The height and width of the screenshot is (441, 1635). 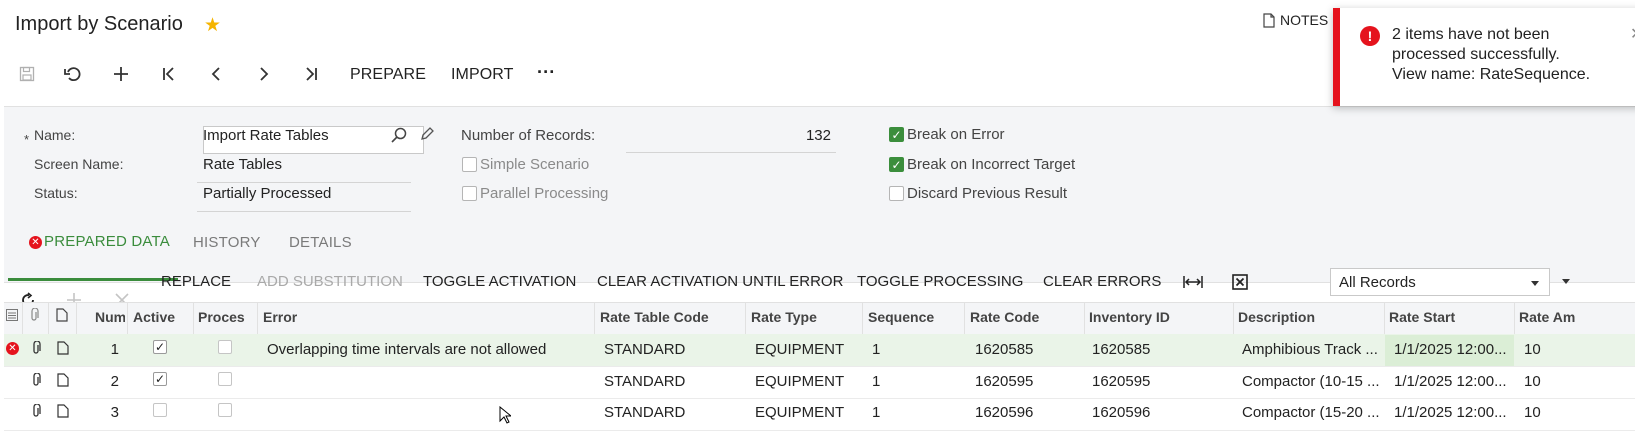 I want to click on discard-previous-result-checkbox, so click(x=896, y=193).